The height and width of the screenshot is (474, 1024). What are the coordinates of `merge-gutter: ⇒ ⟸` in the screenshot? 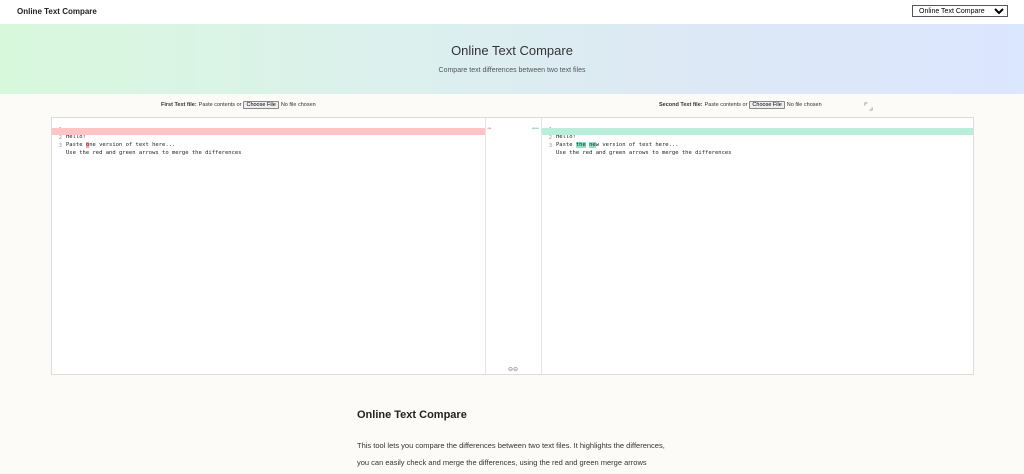 It's located at (513, 246).